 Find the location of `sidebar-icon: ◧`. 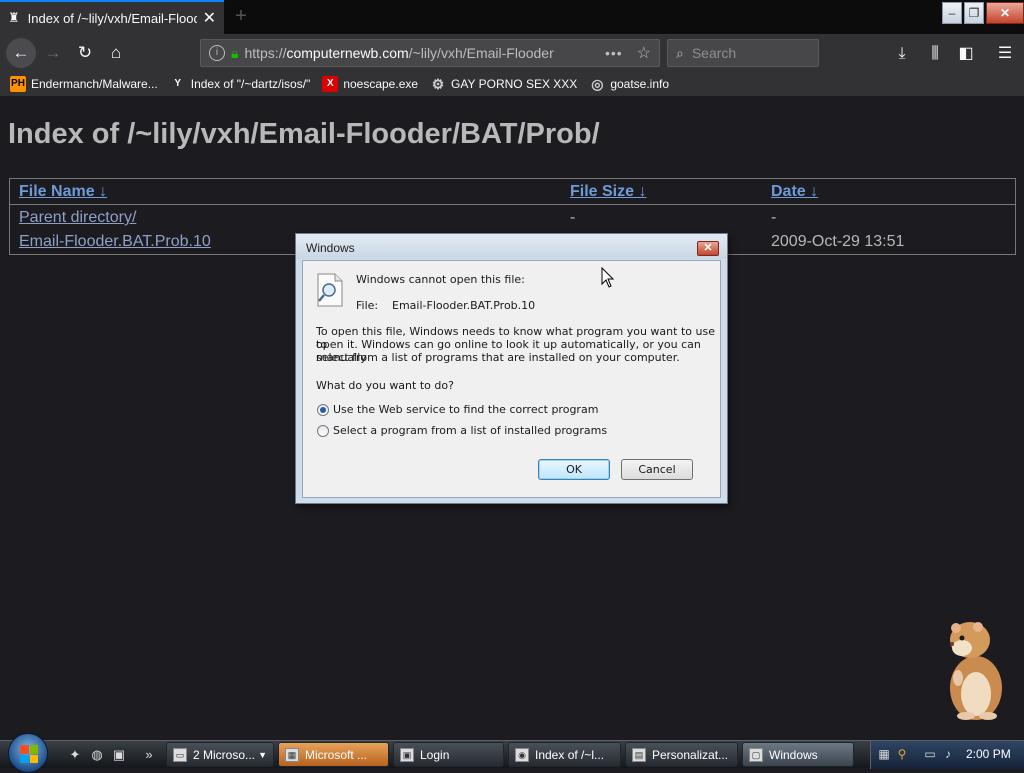

sidebar-icon: ◧ is located at coordinates (966, 54).